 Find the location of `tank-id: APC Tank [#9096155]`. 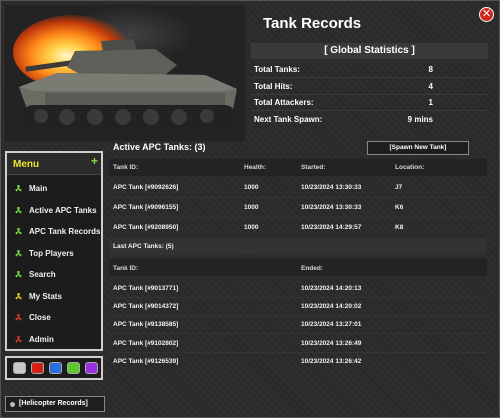

tank-id: APC Tank [#9096155] is located at coordinates (146, 207).